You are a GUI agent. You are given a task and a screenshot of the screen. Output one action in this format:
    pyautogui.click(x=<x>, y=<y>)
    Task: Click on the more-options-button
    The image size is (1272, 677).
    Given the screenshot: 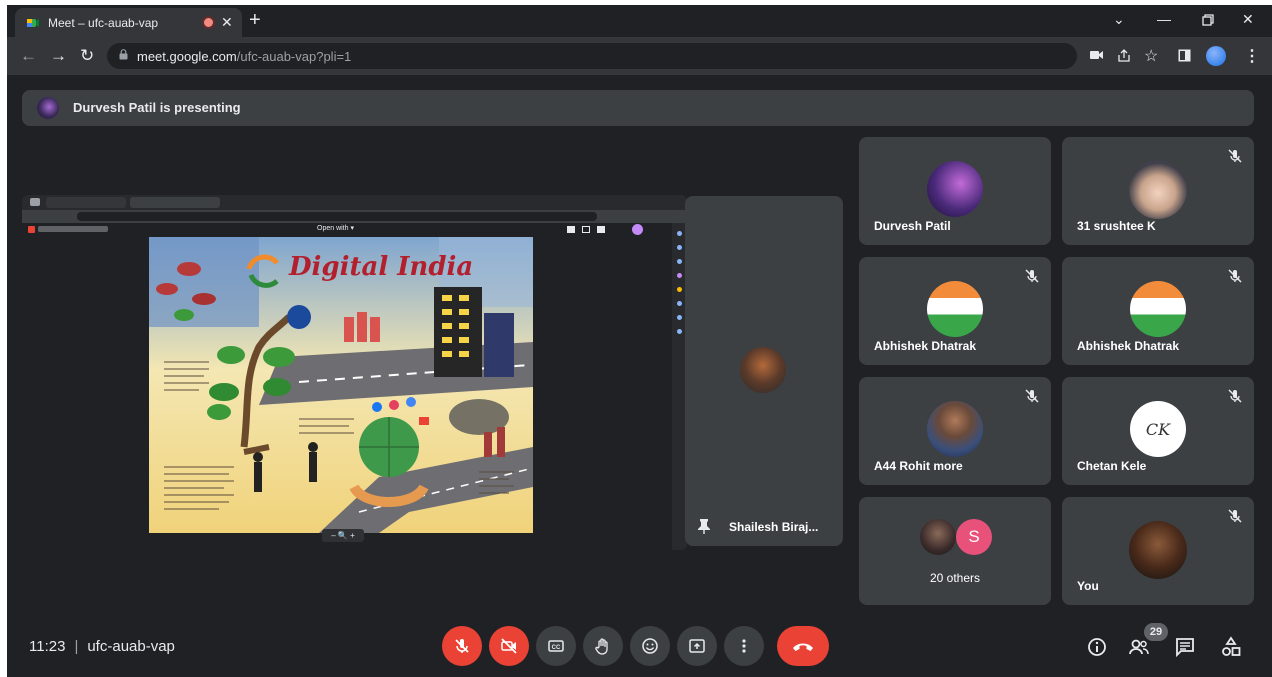 What is the action you would take?
    pyautogui.click(x=744, y=646)
    